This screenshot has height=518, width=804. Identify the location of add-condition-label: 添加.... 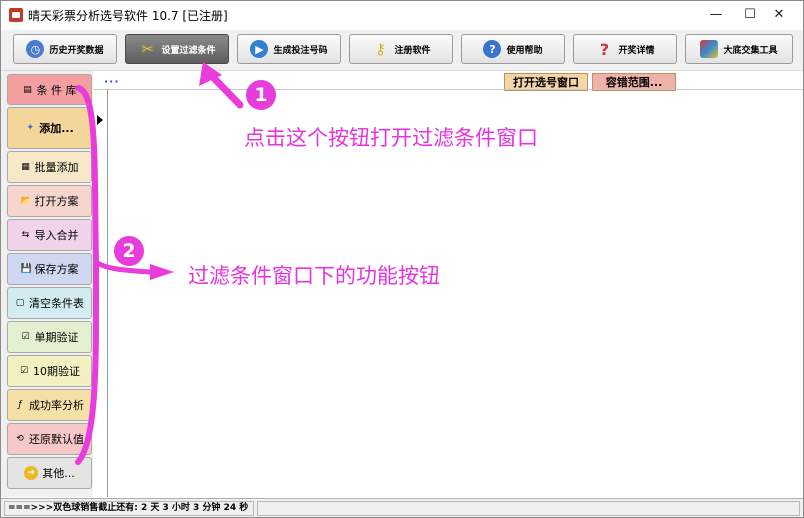
(56, 128).